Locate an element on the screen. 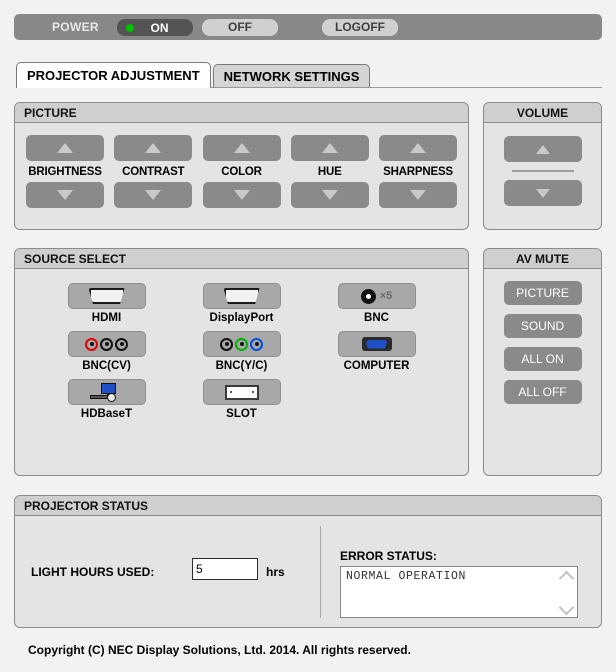 This screenshot has height=672, width=616. source-item-bnc: ×5 BNC is located at coordinates (376, 303).